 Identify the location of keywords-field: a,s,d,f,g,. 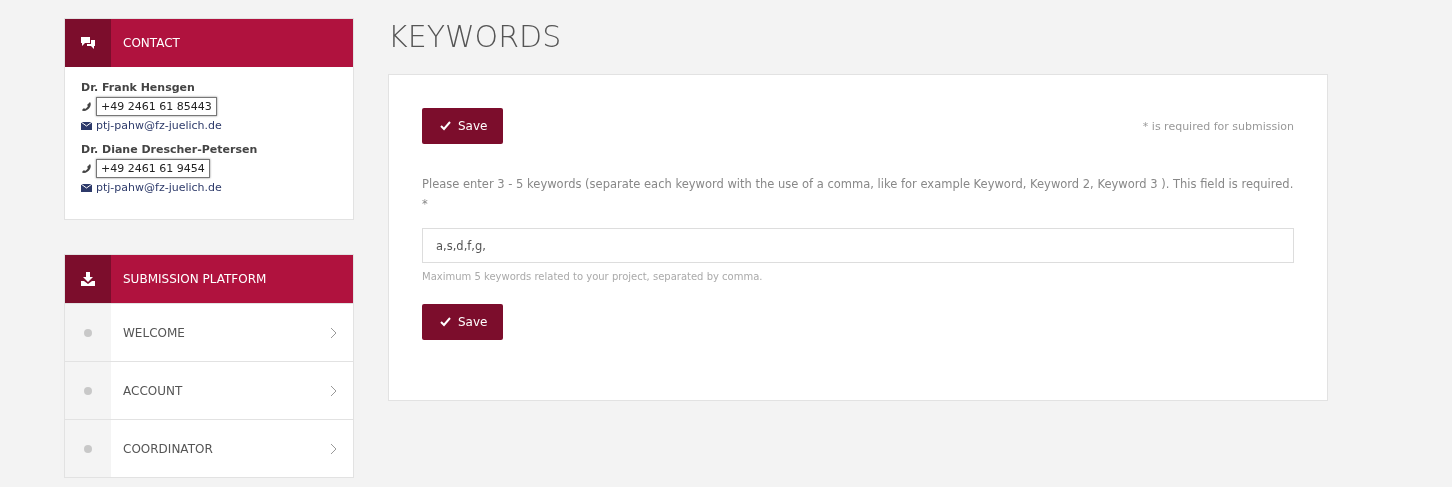
(858, 245).